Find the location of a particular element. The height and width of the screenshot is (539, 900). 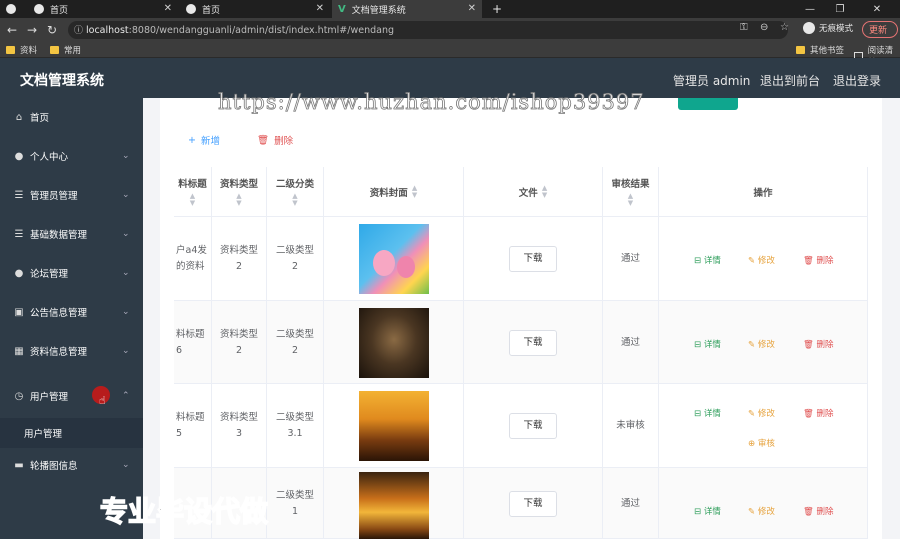

header-label: 操作 is located at coordinates (763, 193).